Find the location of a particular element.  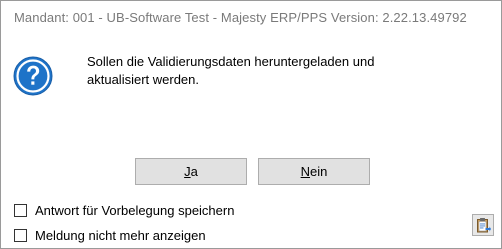

copy-to-clipboard-button is located at coordinates (483, 225).